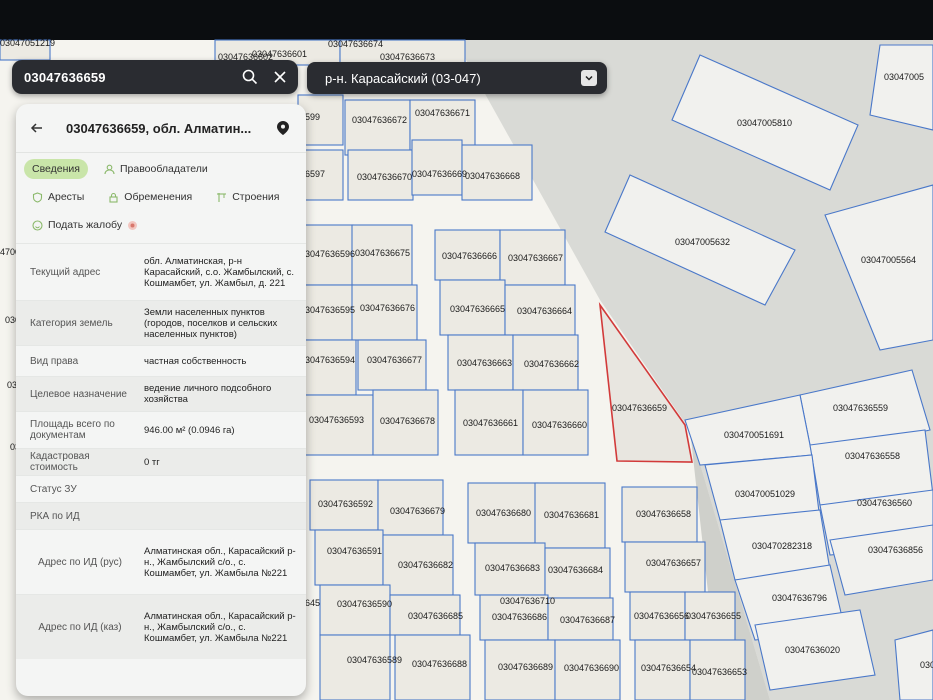  I want to click on crane-icon, so click(221, 197).